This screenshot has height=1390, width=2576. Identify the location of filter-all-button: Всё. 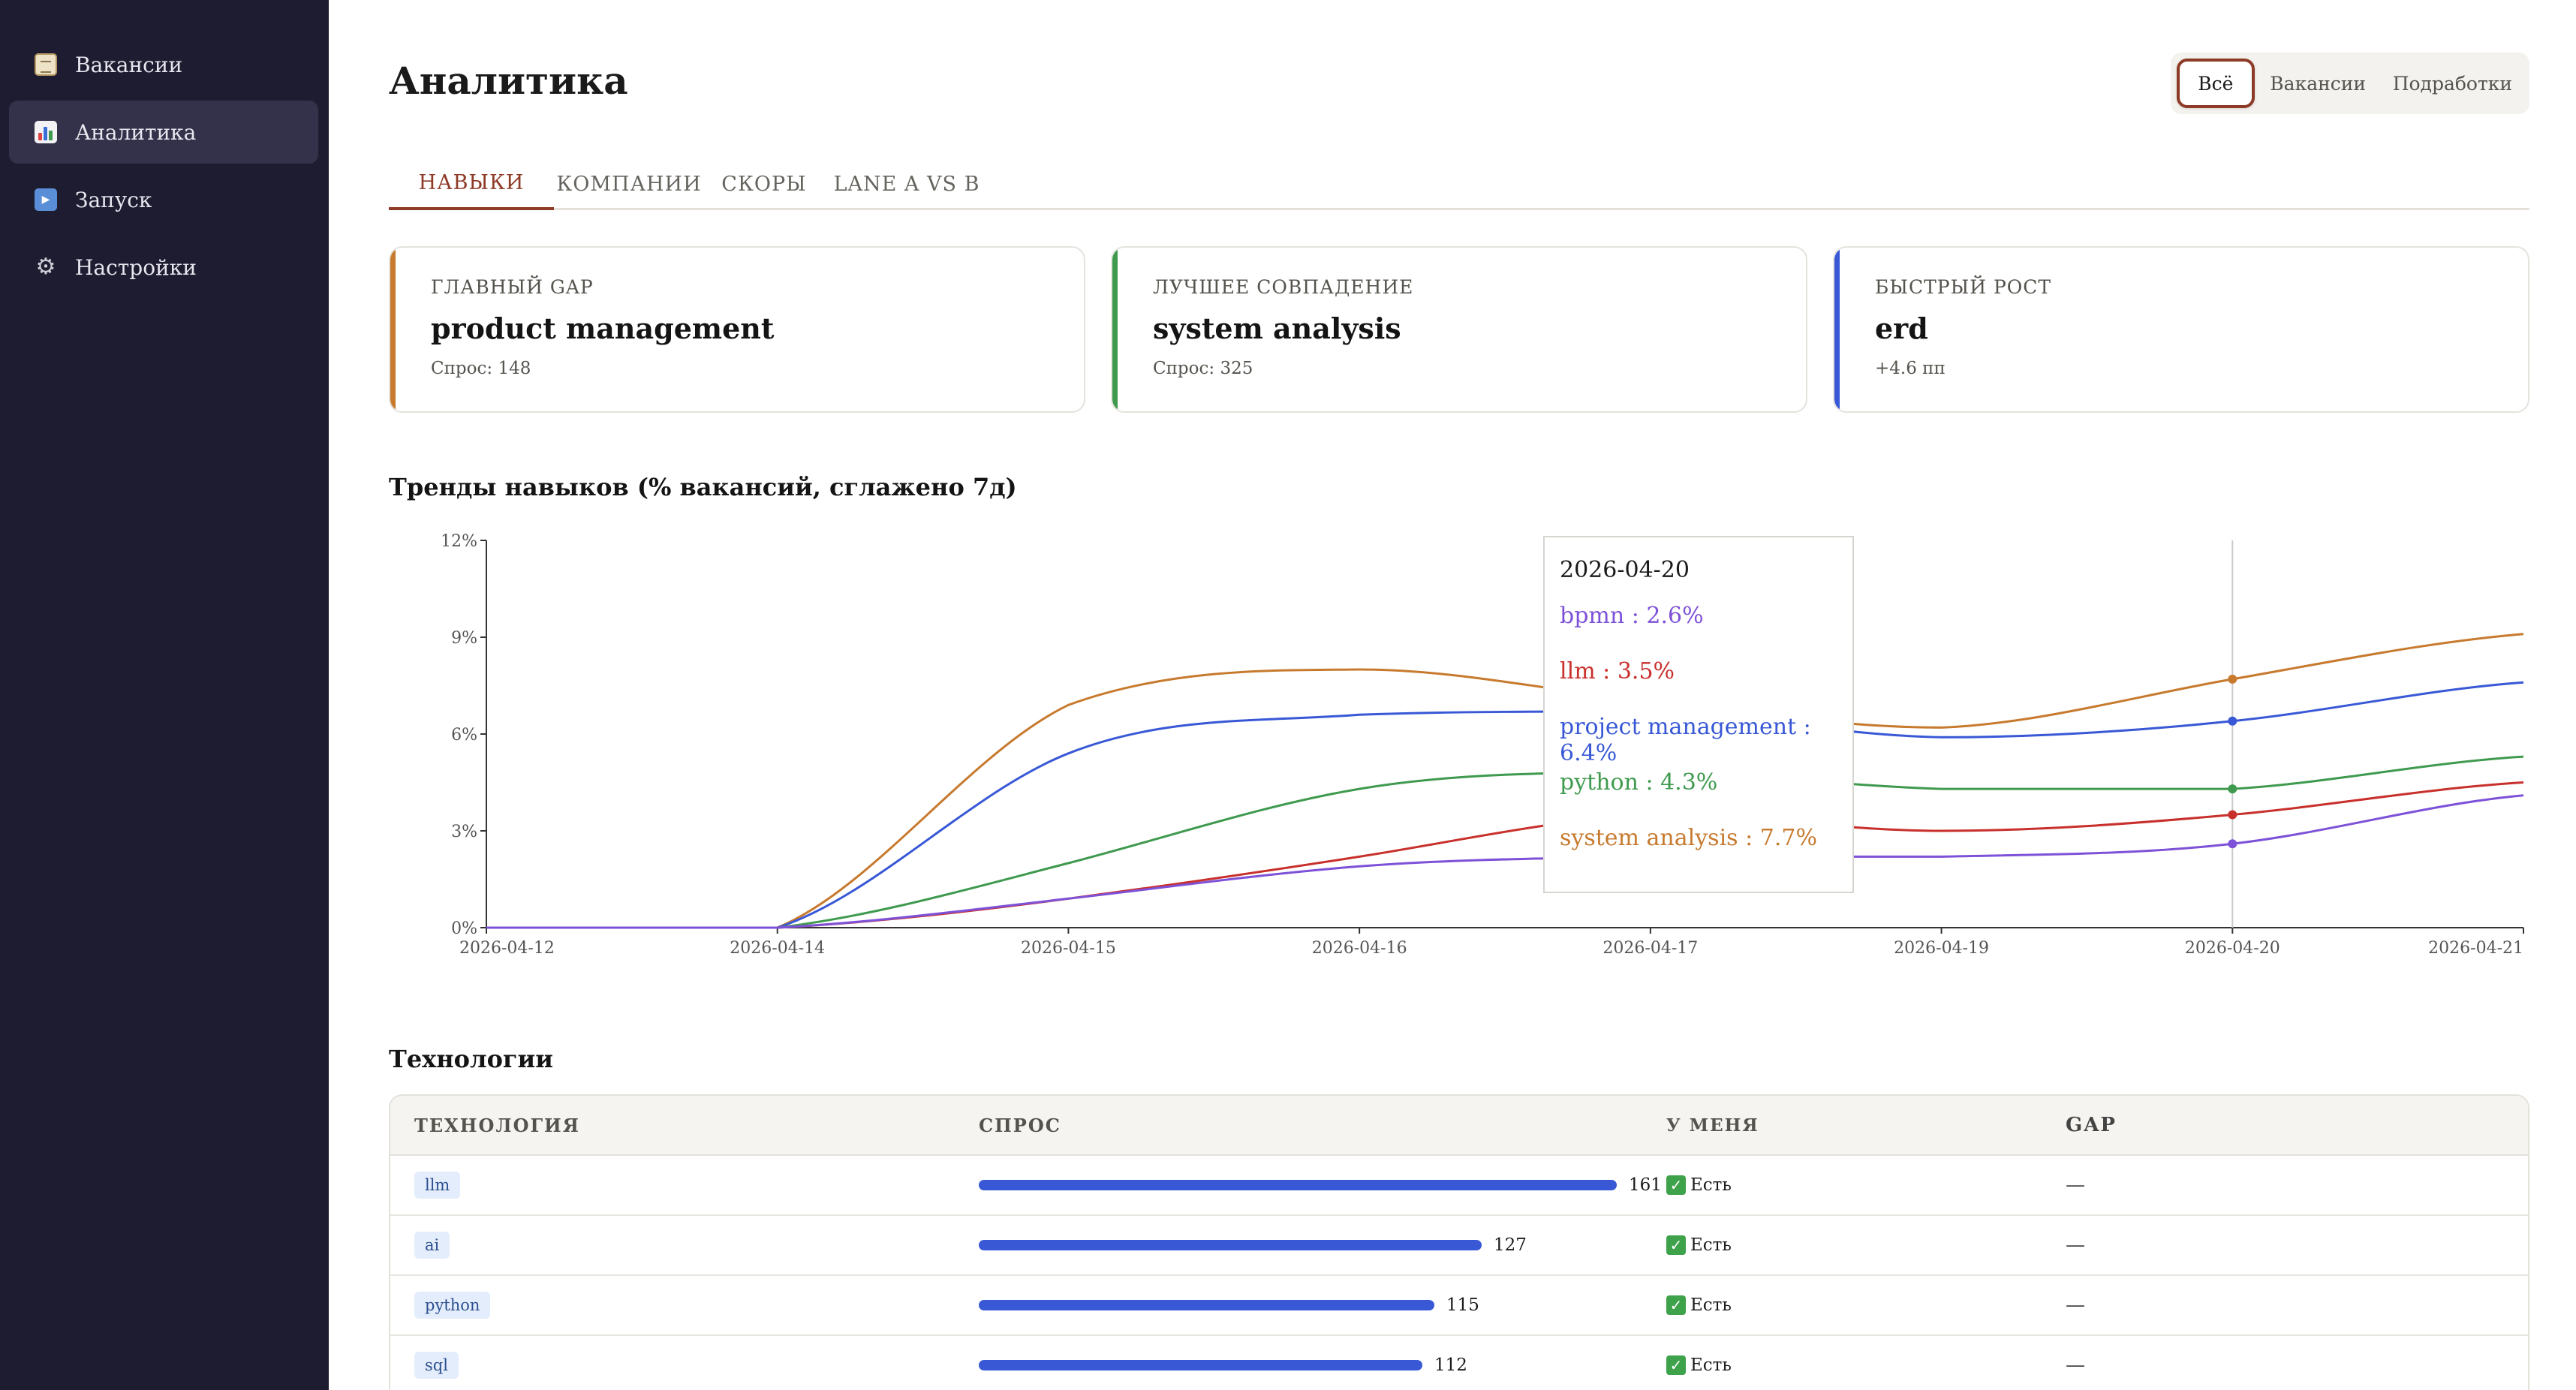
(2216, 83).